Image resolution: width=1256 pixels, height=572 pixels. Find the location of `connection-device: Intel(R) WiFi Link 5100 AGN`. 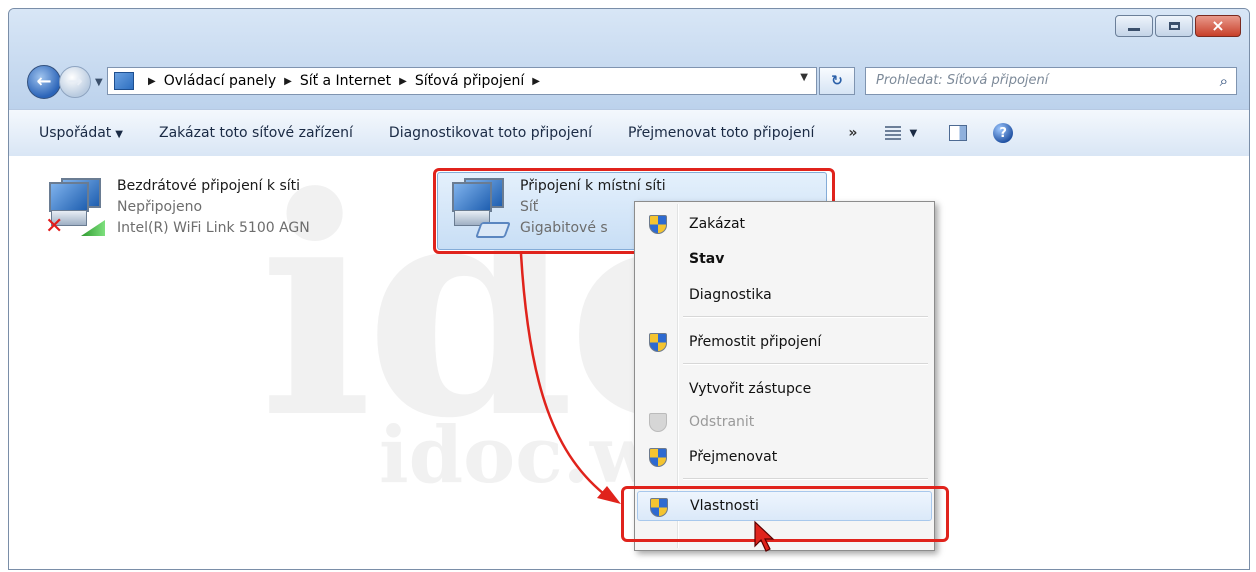

connection-device: Intel(R) WiFi Link 5100 AGN is located at coordinates (213, 228).